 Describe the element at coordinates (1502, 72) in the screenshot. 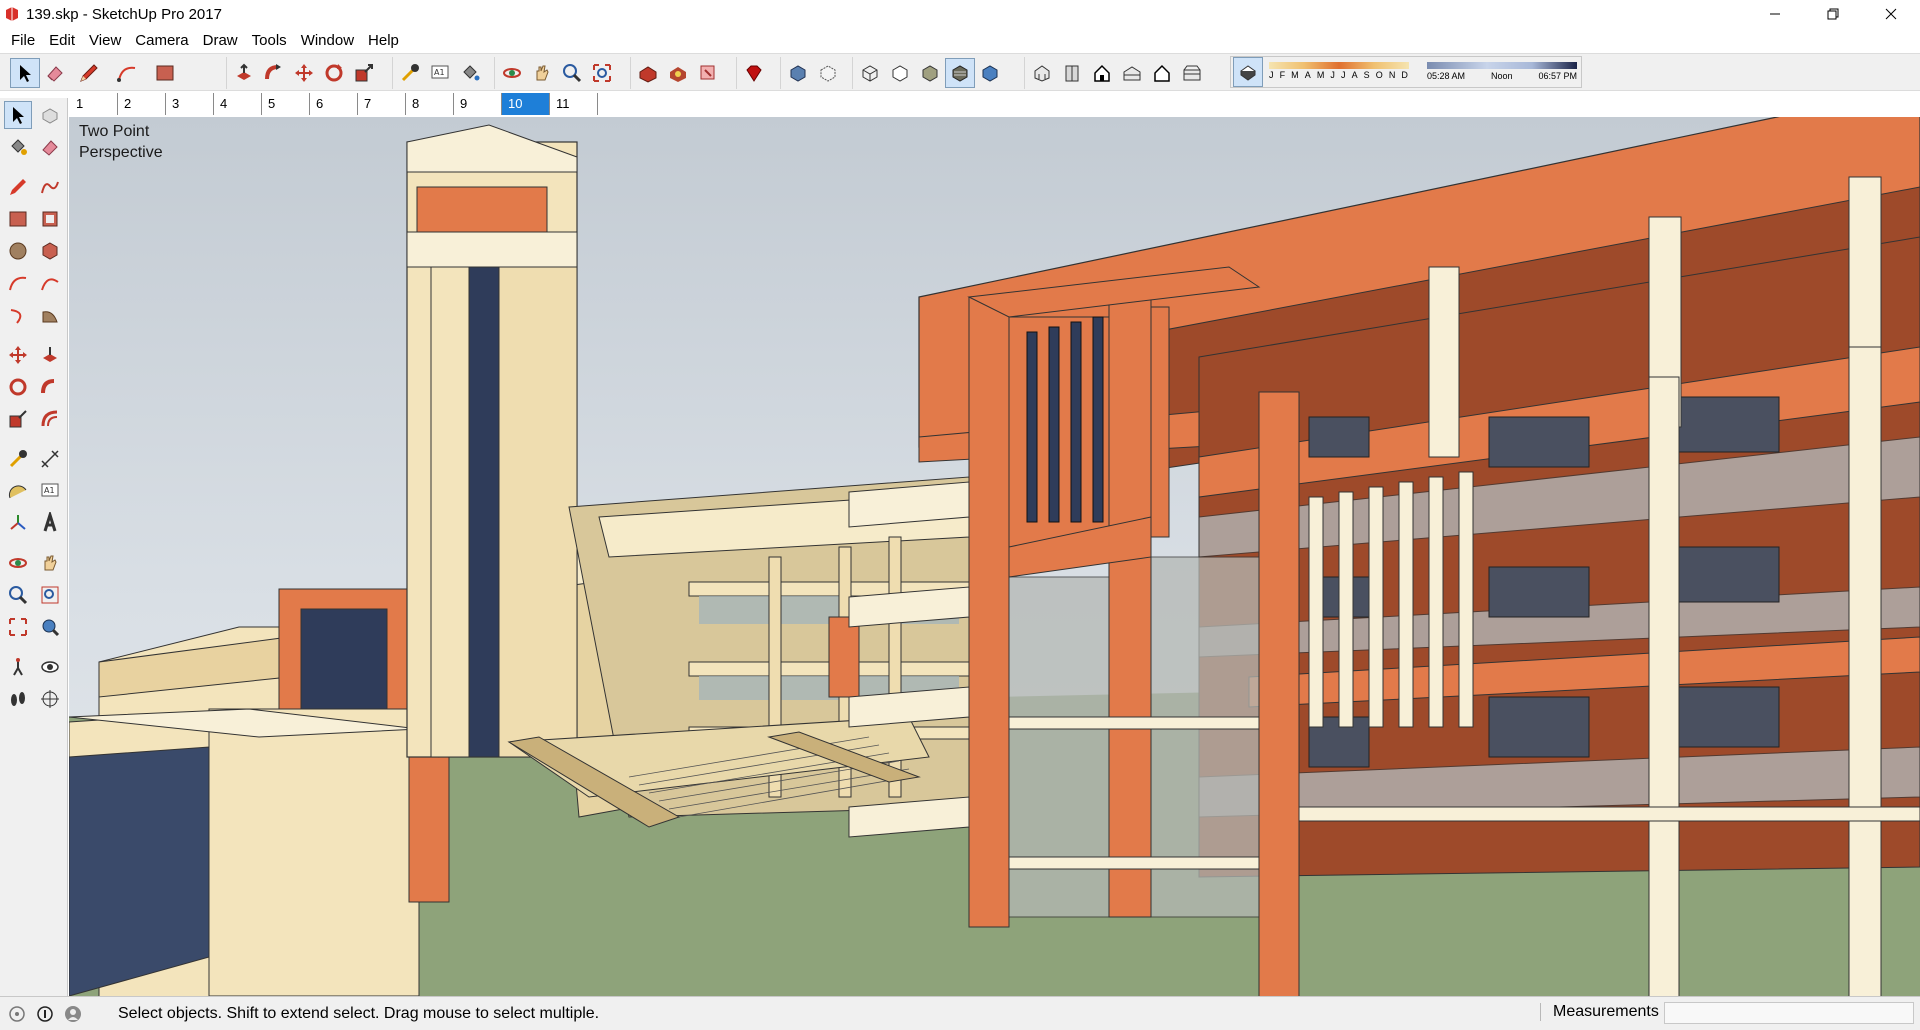

I see `time-slider: 05:28 AM Noon 06:57 PM` at that location.